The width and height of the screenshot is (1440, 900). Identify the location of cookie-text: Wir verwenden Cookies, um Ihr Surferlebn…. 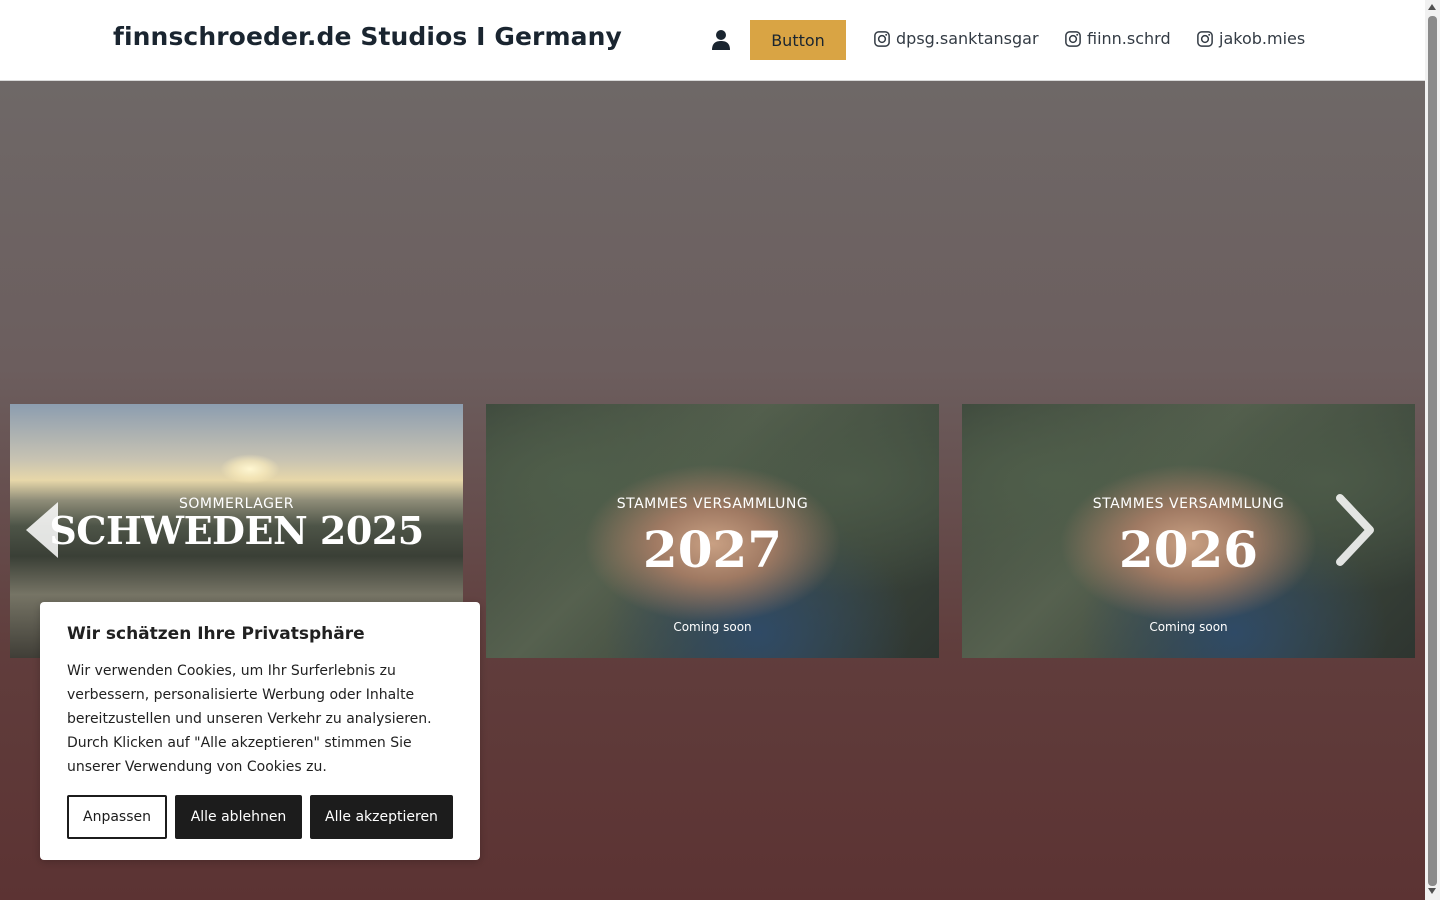
(249, 719).